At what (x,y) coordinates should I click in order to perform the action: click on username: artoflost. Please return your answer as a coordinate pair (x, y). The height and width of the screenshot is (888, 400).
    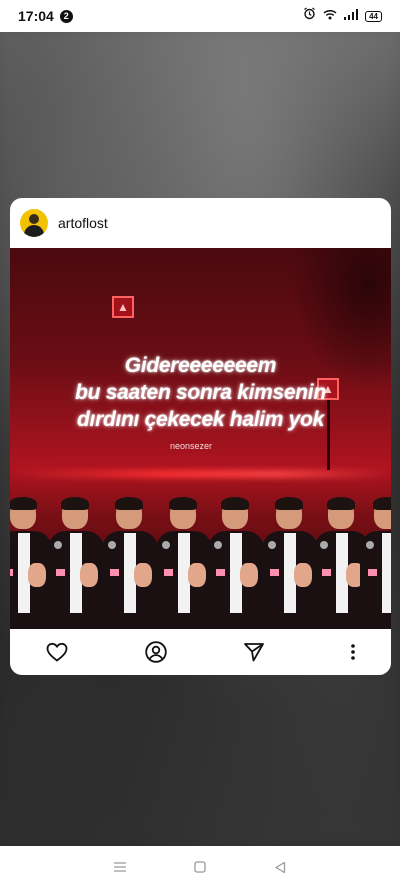
    Looking at the image, I should click on (83, 223).